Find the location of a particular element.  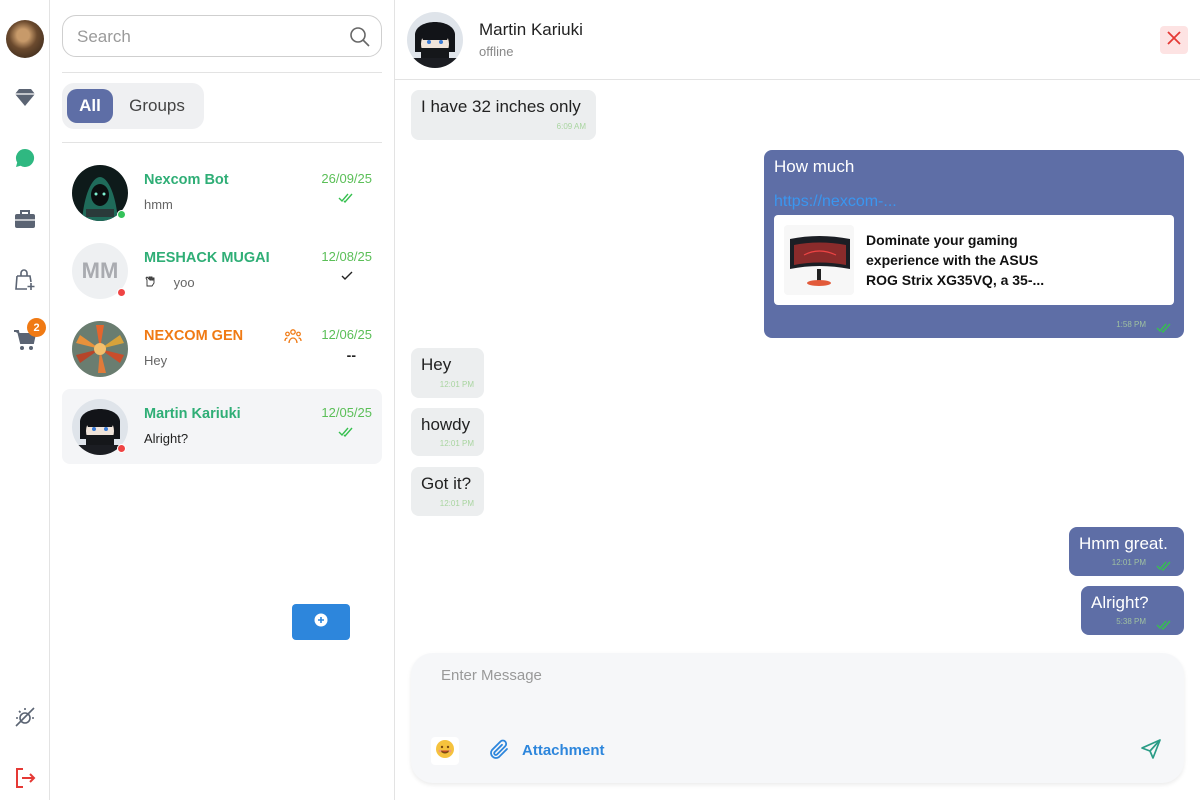

chat-name: Nexcom Bot is located at coordinates (186, 180).